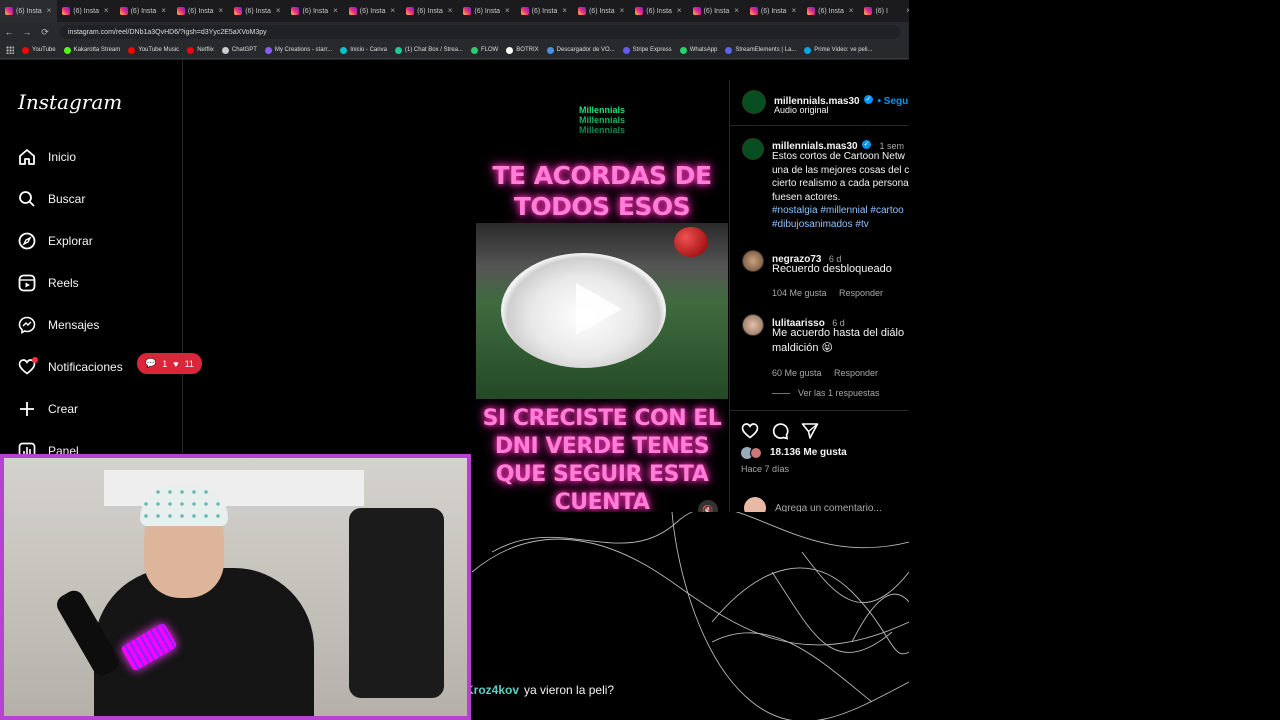 The image size is (1280, 720). I want to click on bookmark-label: WhatsApp, so click(703, 50).